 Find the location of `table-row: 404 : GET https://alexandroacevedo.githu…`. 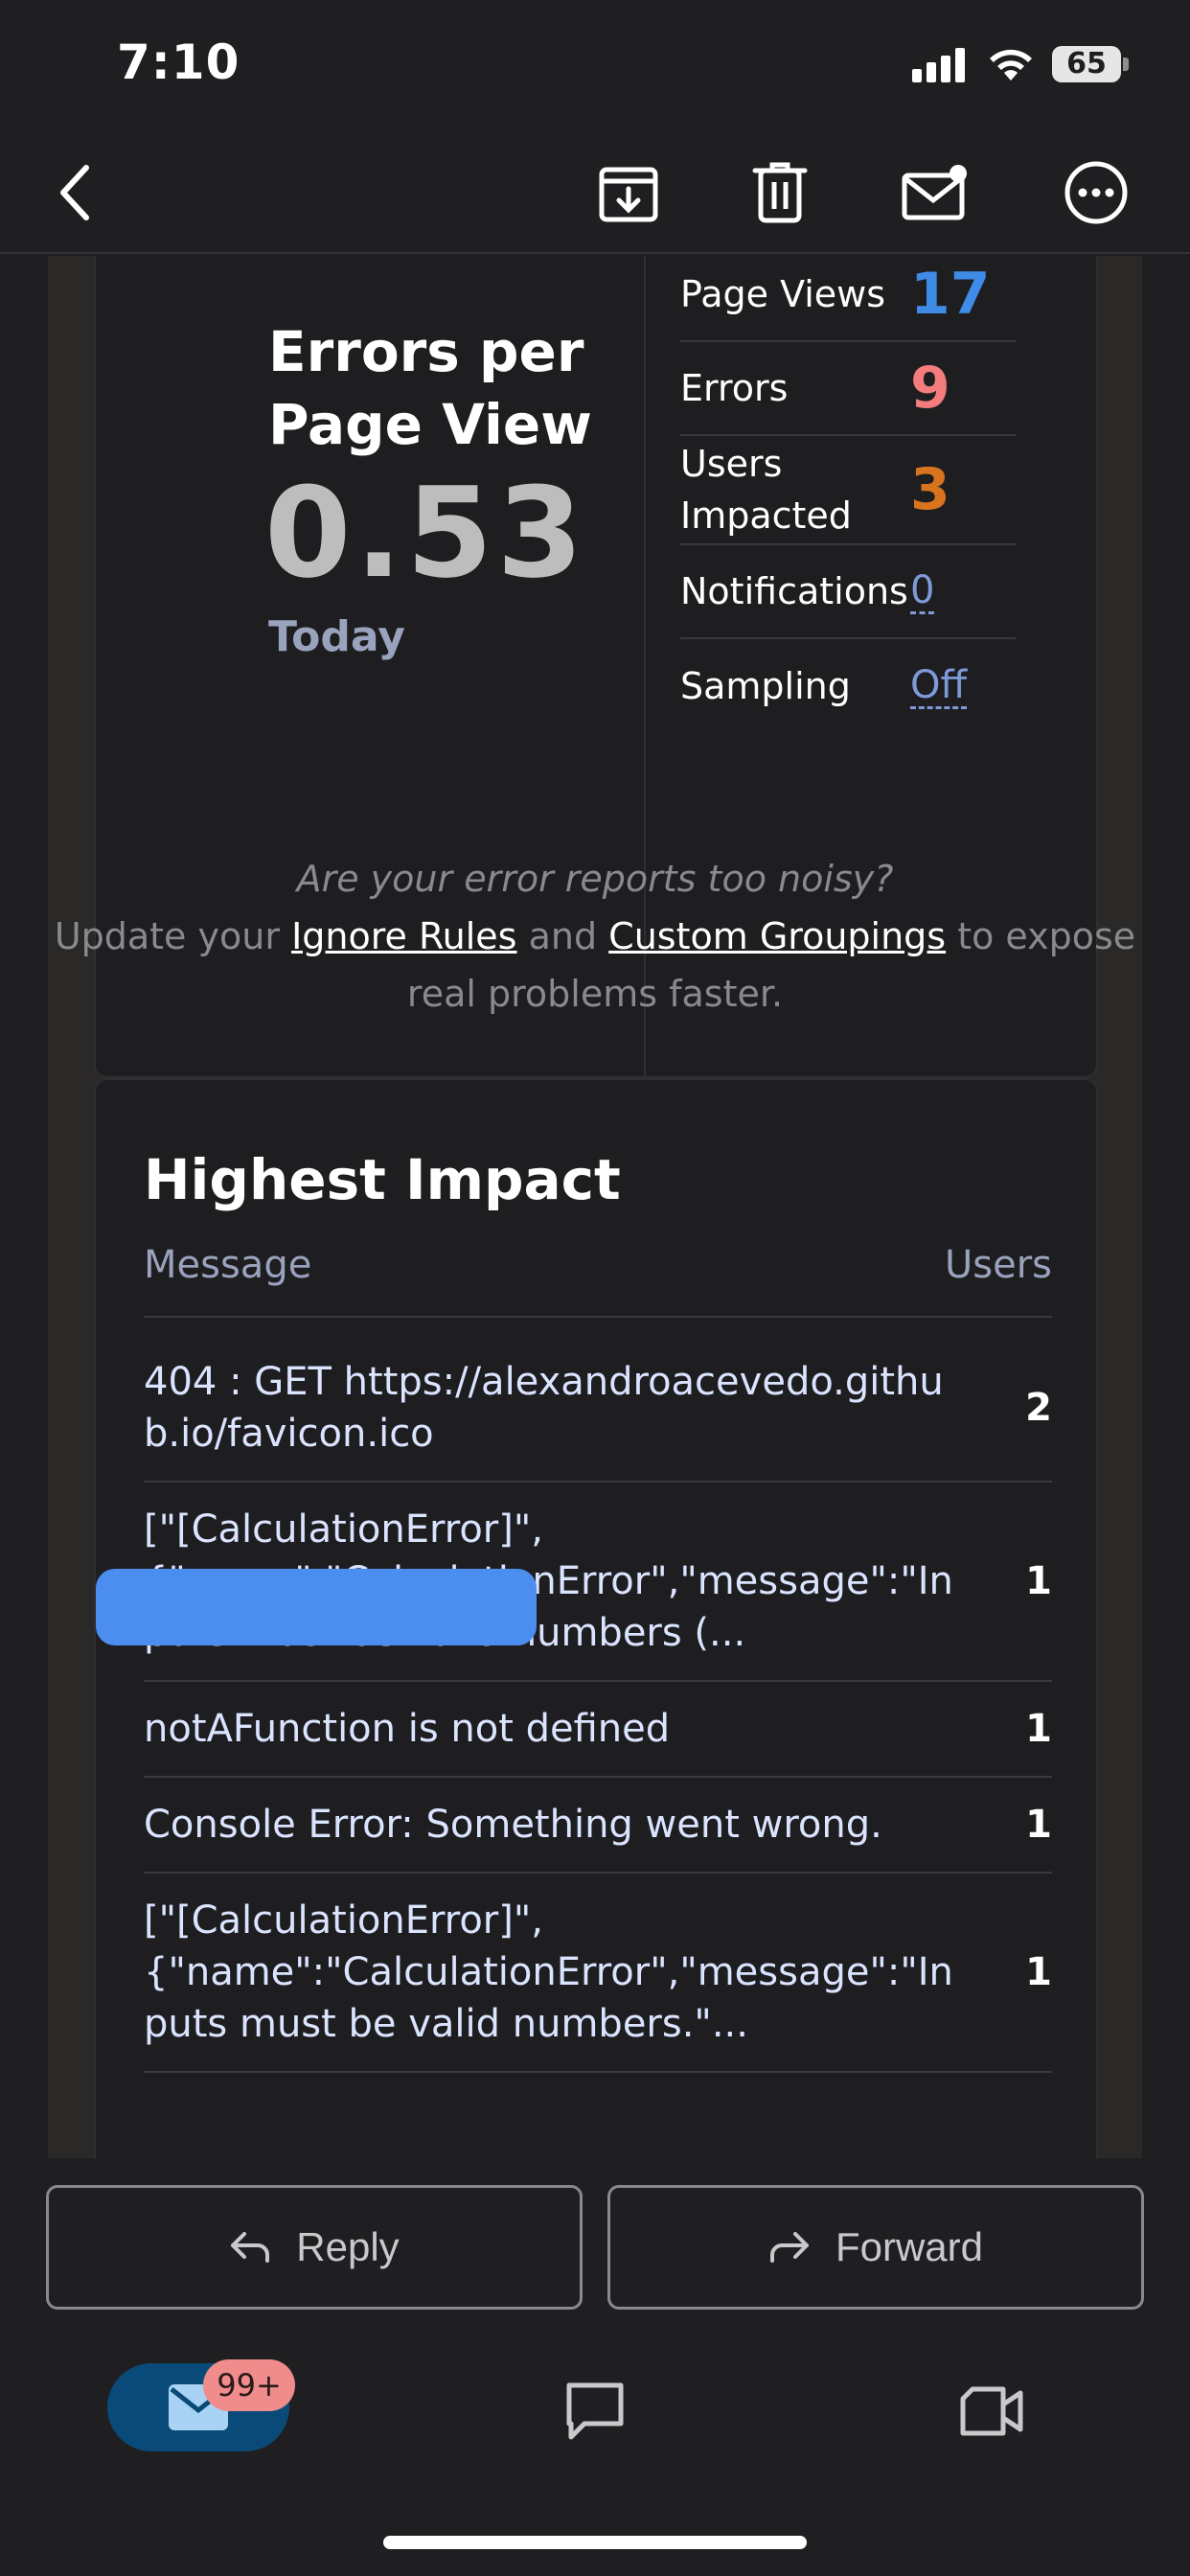

table-row: 404 : GET https://alexandroacevedo.githu… is located at coordinates (598, 1409).